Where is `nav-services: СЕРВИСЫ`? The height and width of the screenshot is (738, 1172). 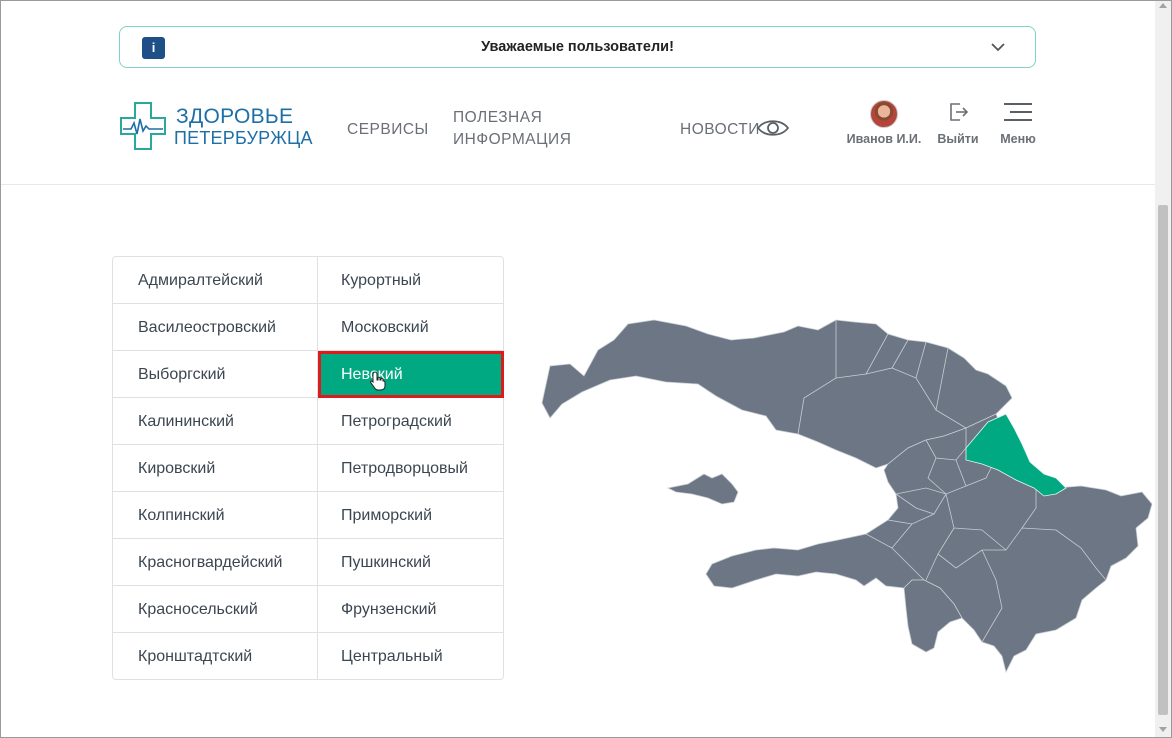 nav-services: СЕРВИСЫ is located at coordinates (388, 130).